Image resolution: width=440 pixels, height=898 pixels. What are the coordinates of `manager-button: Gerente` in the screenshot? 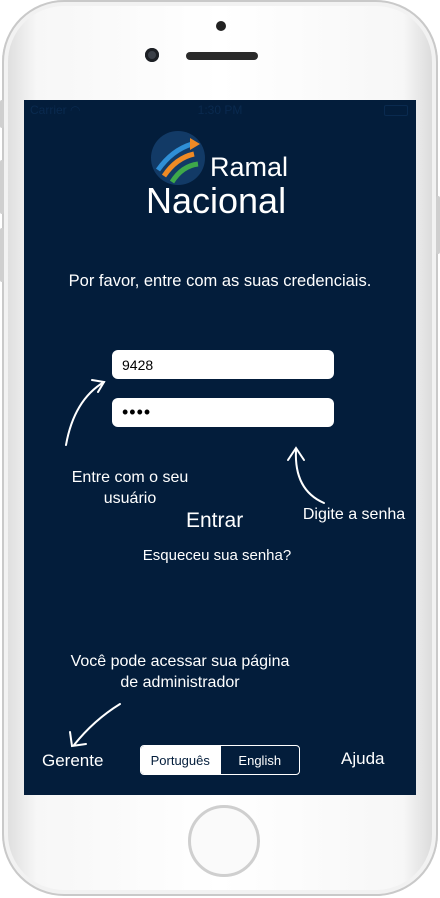 It's located at (72, 761).